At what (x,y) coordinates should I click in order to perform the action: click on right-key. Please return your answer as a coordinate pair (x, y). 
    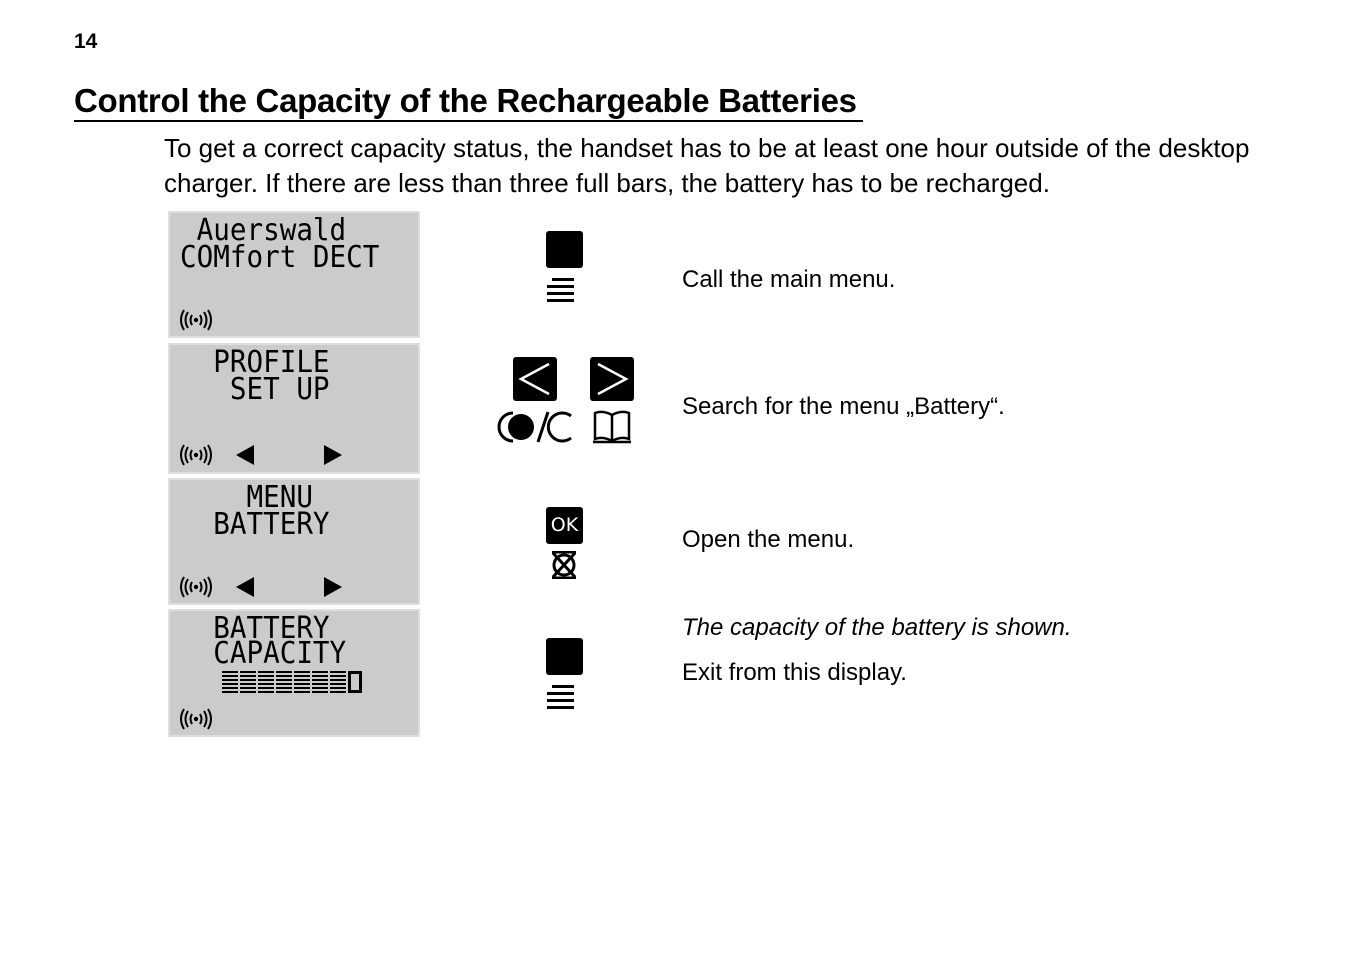
    Looking at the image, I should click on (612, 379).